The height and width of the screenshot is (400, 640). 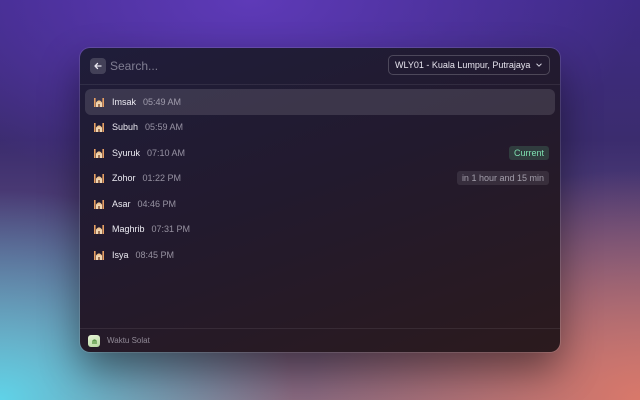 What do you see at coordinates (320, 230) in the screenshot?
I see `list-item-maghrib: Maghrib 07:31 PM` at bounding box center [320, 230].